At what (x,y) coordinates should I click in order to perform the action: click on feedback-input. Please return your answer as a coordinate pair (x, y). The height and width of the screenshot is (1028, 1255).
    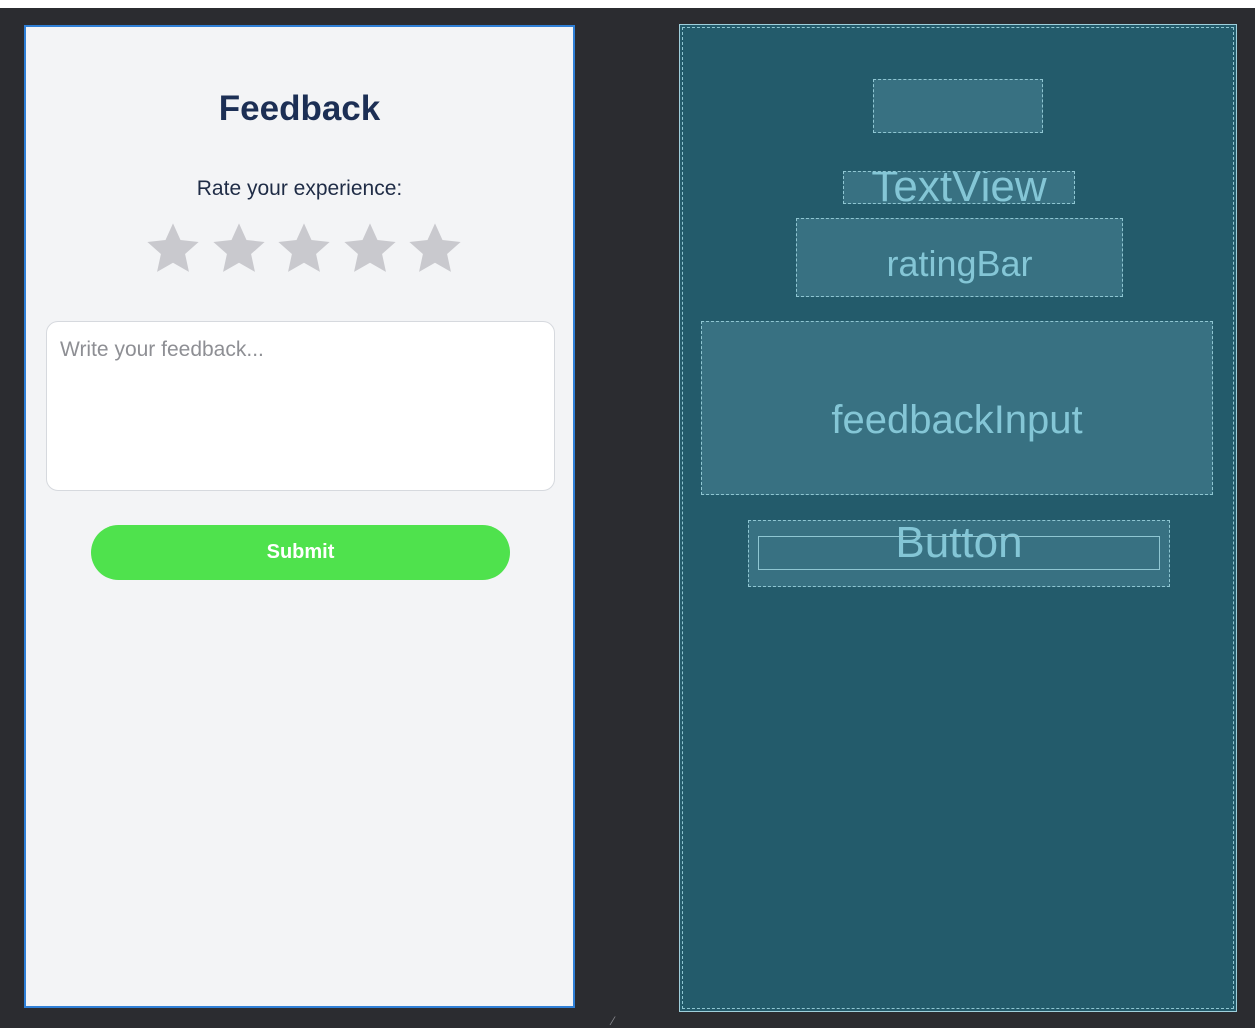
    Looking at the image, I should click on (300, 406).